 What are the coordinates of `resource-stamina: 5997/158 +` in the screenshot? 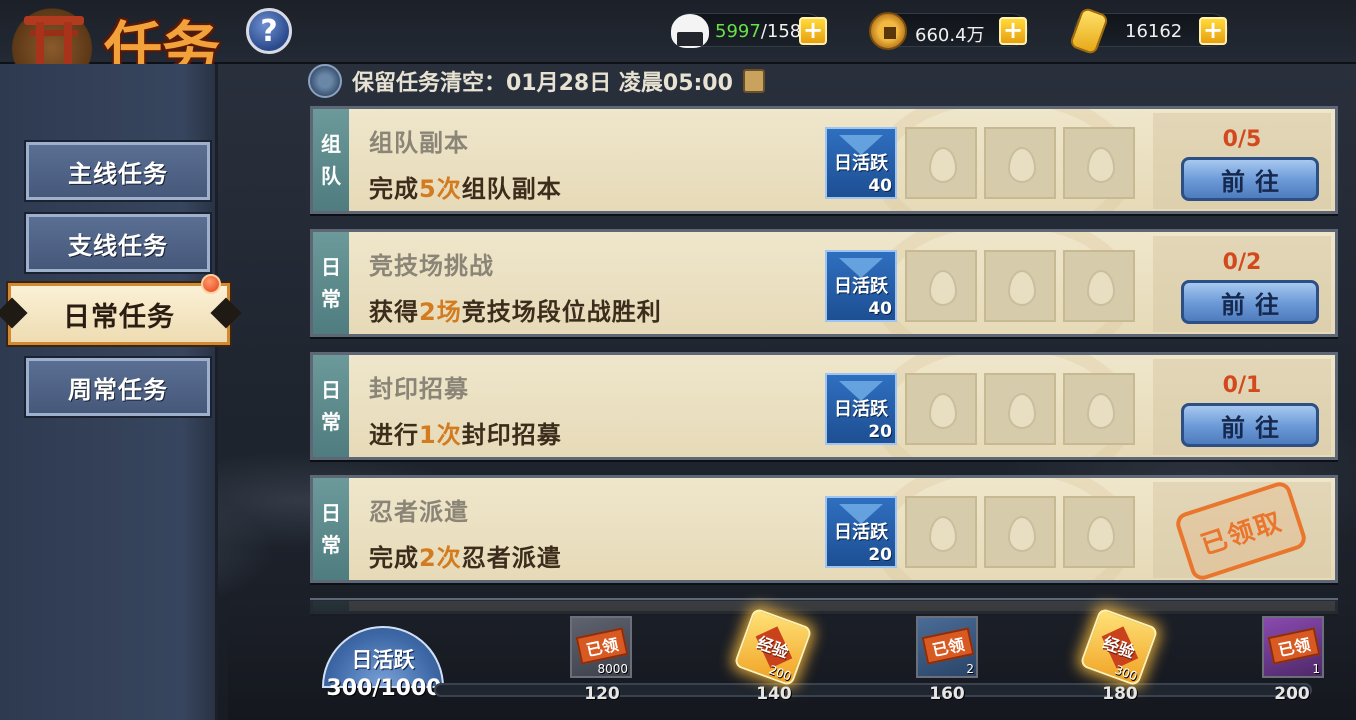 It's located at (749, 30).